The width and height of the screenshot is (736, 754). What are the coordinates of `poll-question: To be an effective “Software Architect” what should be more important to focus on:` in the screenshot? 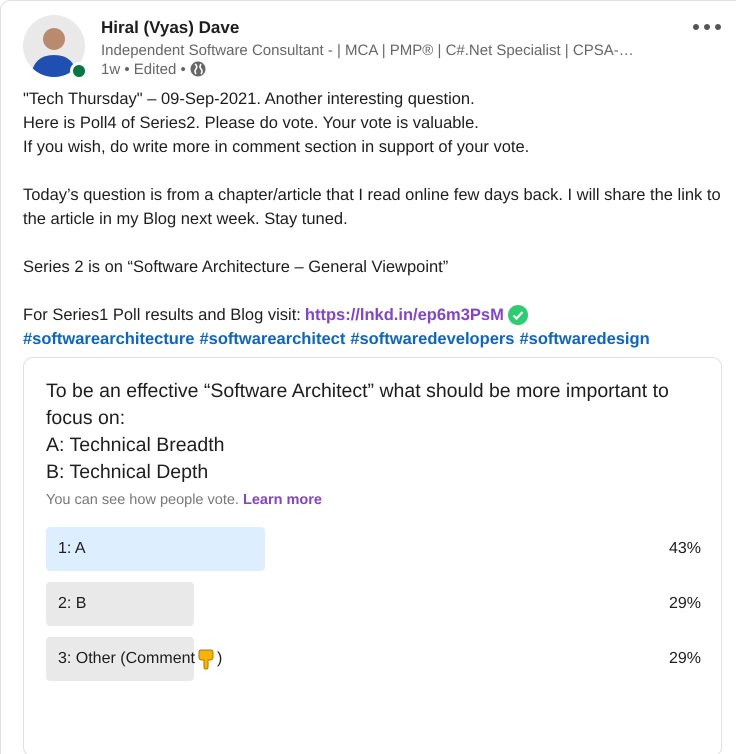 It's located at (358, 404).